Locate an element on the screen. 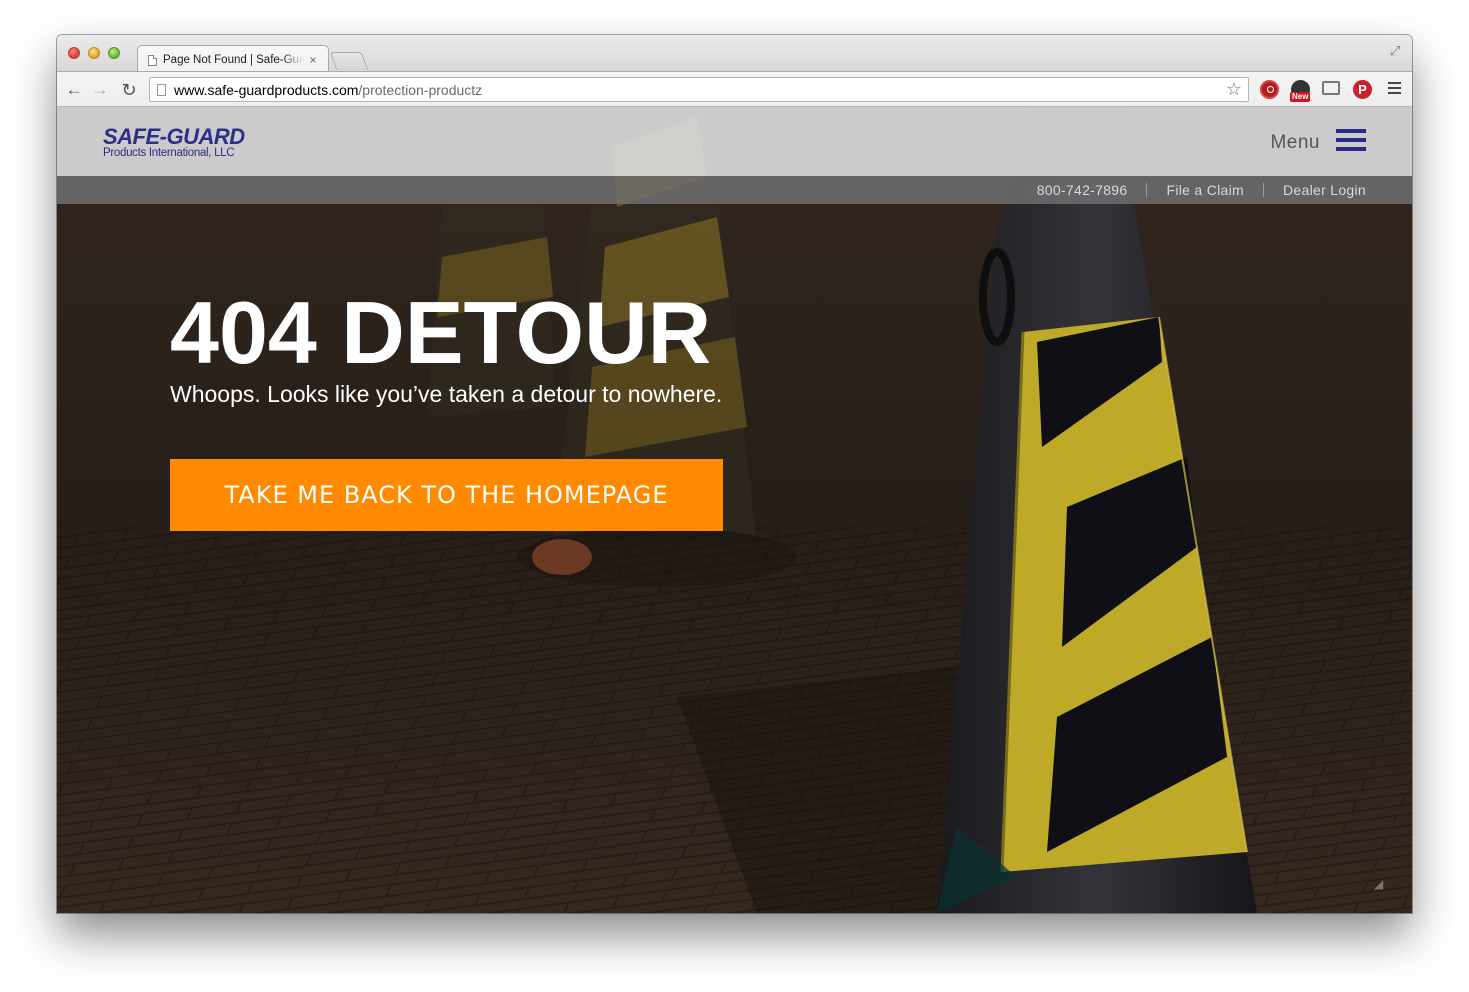  logo-wordmark: SAFE-GUARD is located at coordinates (174, 136).